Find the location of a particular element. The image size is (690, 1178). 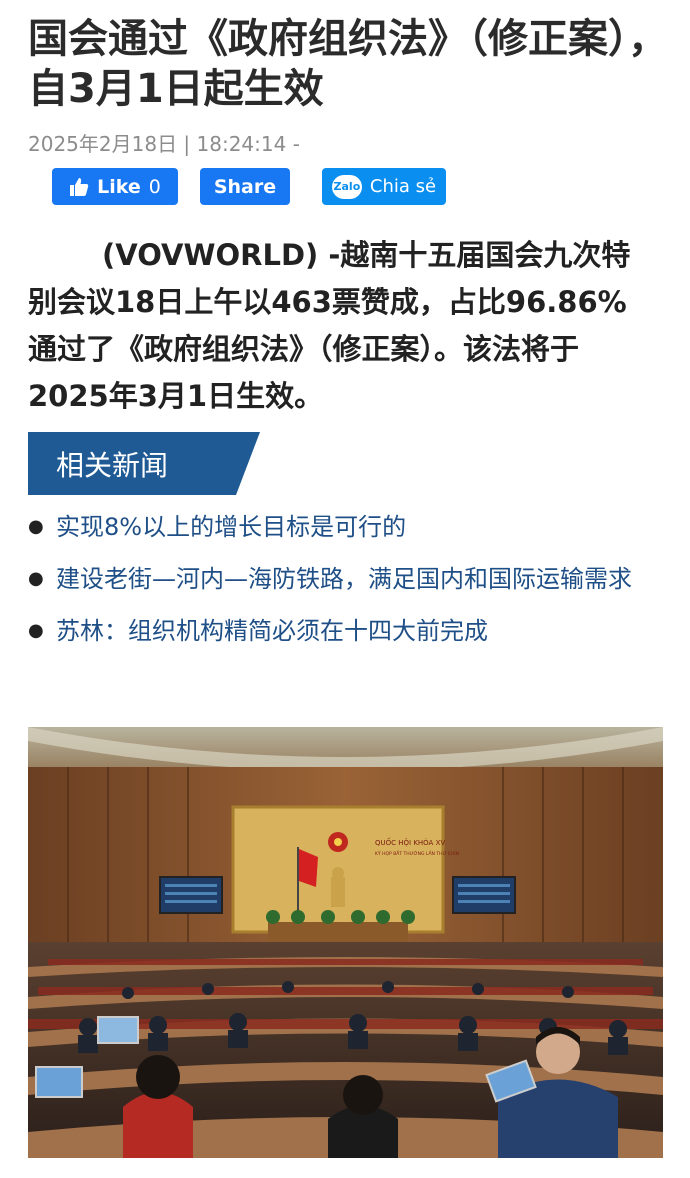

related-news-item: ● 实现8%以上的增长目标是可行的 is located at coordinates (343, 527).